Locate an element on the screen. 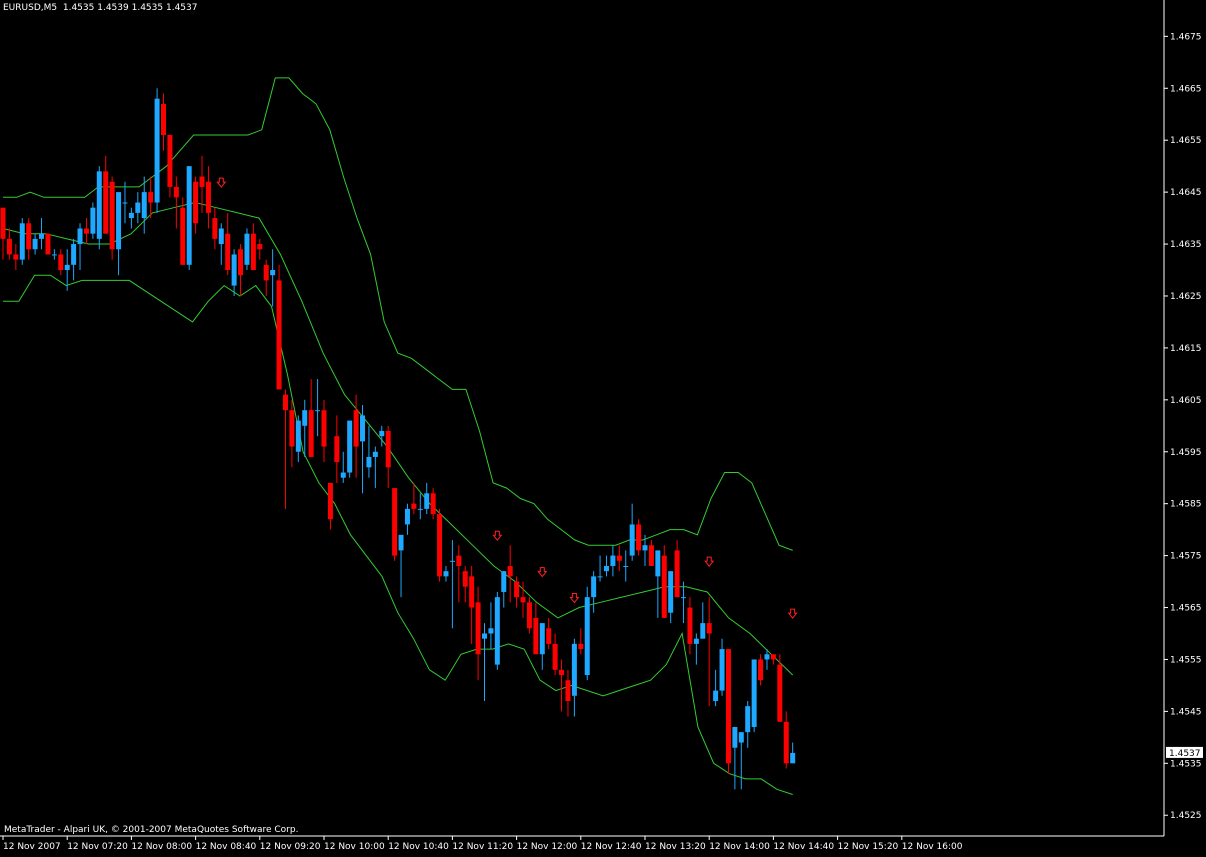 The width and height of the screenshot is (1206, 857). y-tick-label: 1.4615 is located at coordinates (1186, 349).